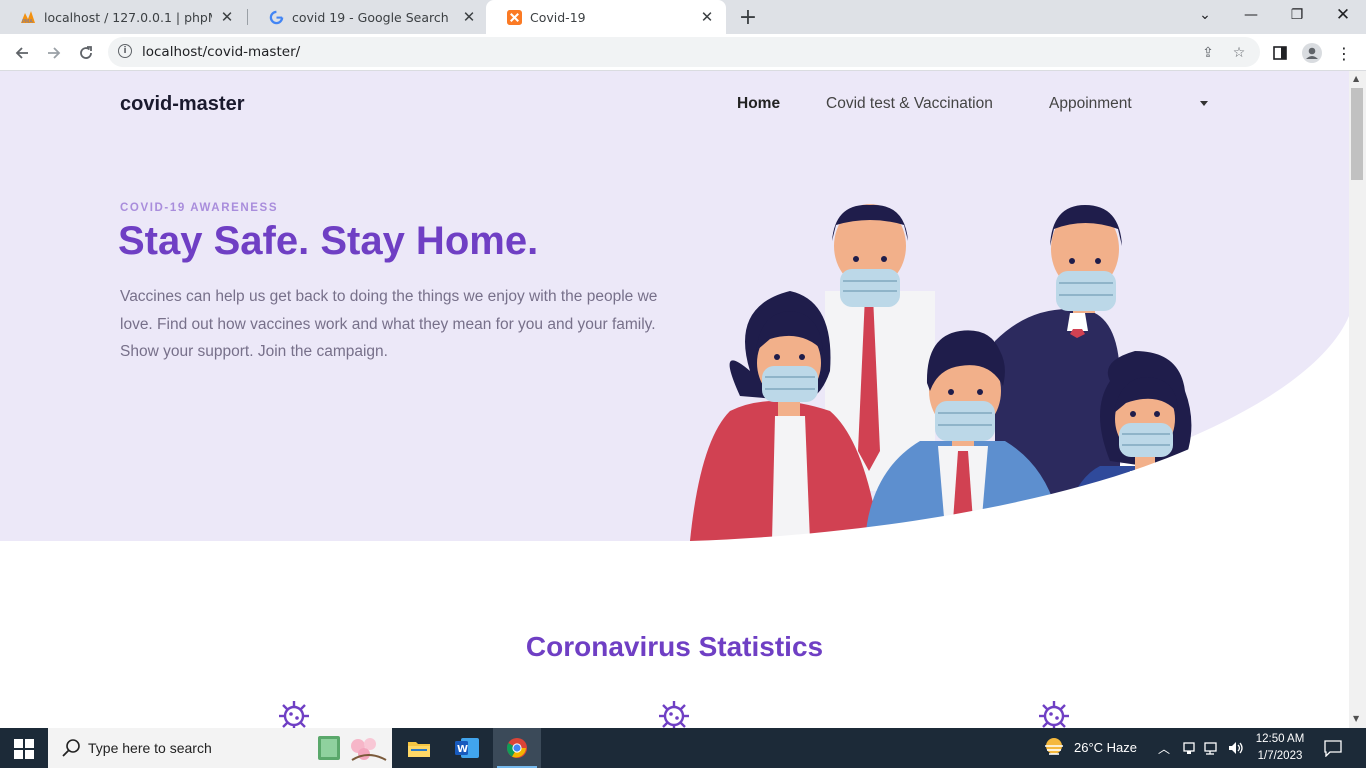  What do you see at coordinates (1189, 748) in the screenshot?
I see `network-devices-icon` at bounding box center [1189, 748].